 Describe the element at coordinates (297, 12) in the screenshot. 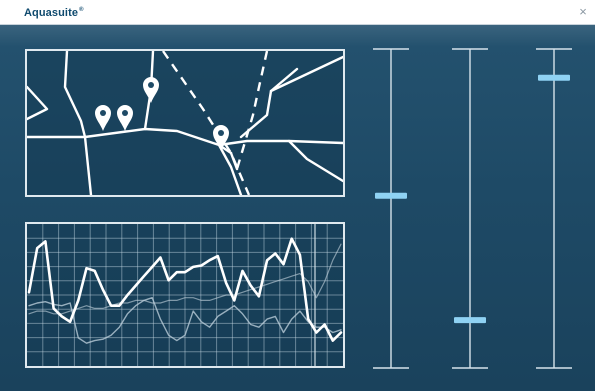

I see `title-bar: Aquasuite® ×` at that location.